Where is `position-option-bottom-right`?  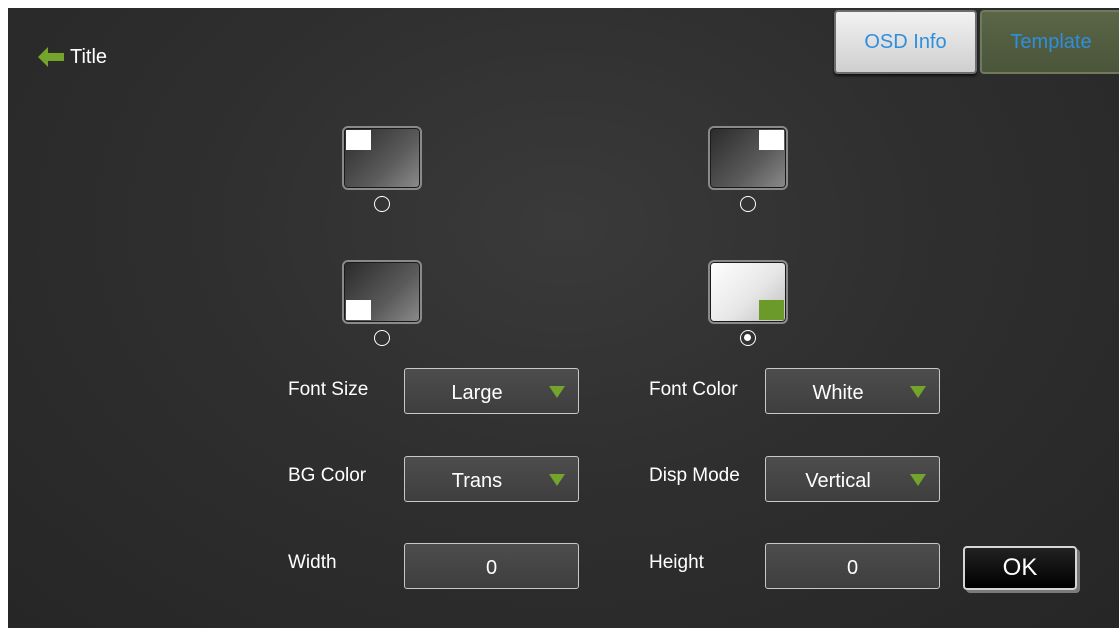
position-option-bottom-right is located at coordinates (748, 303).